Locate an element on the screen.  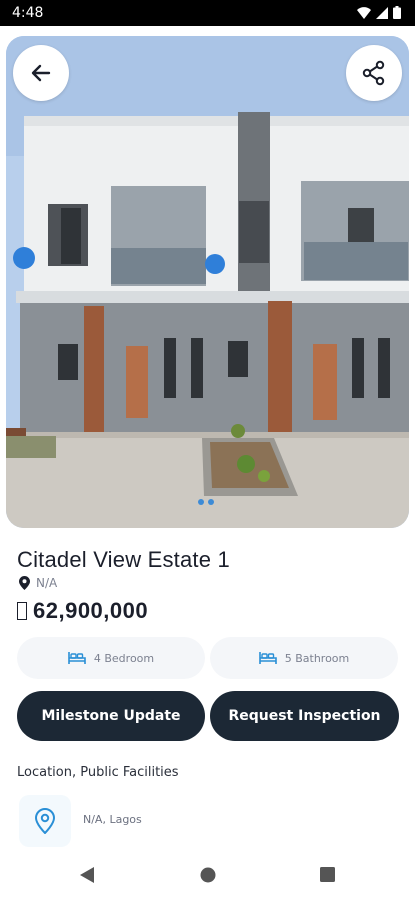
bedroom-label: 4 Bedroom is located at coordinates (124, 658).